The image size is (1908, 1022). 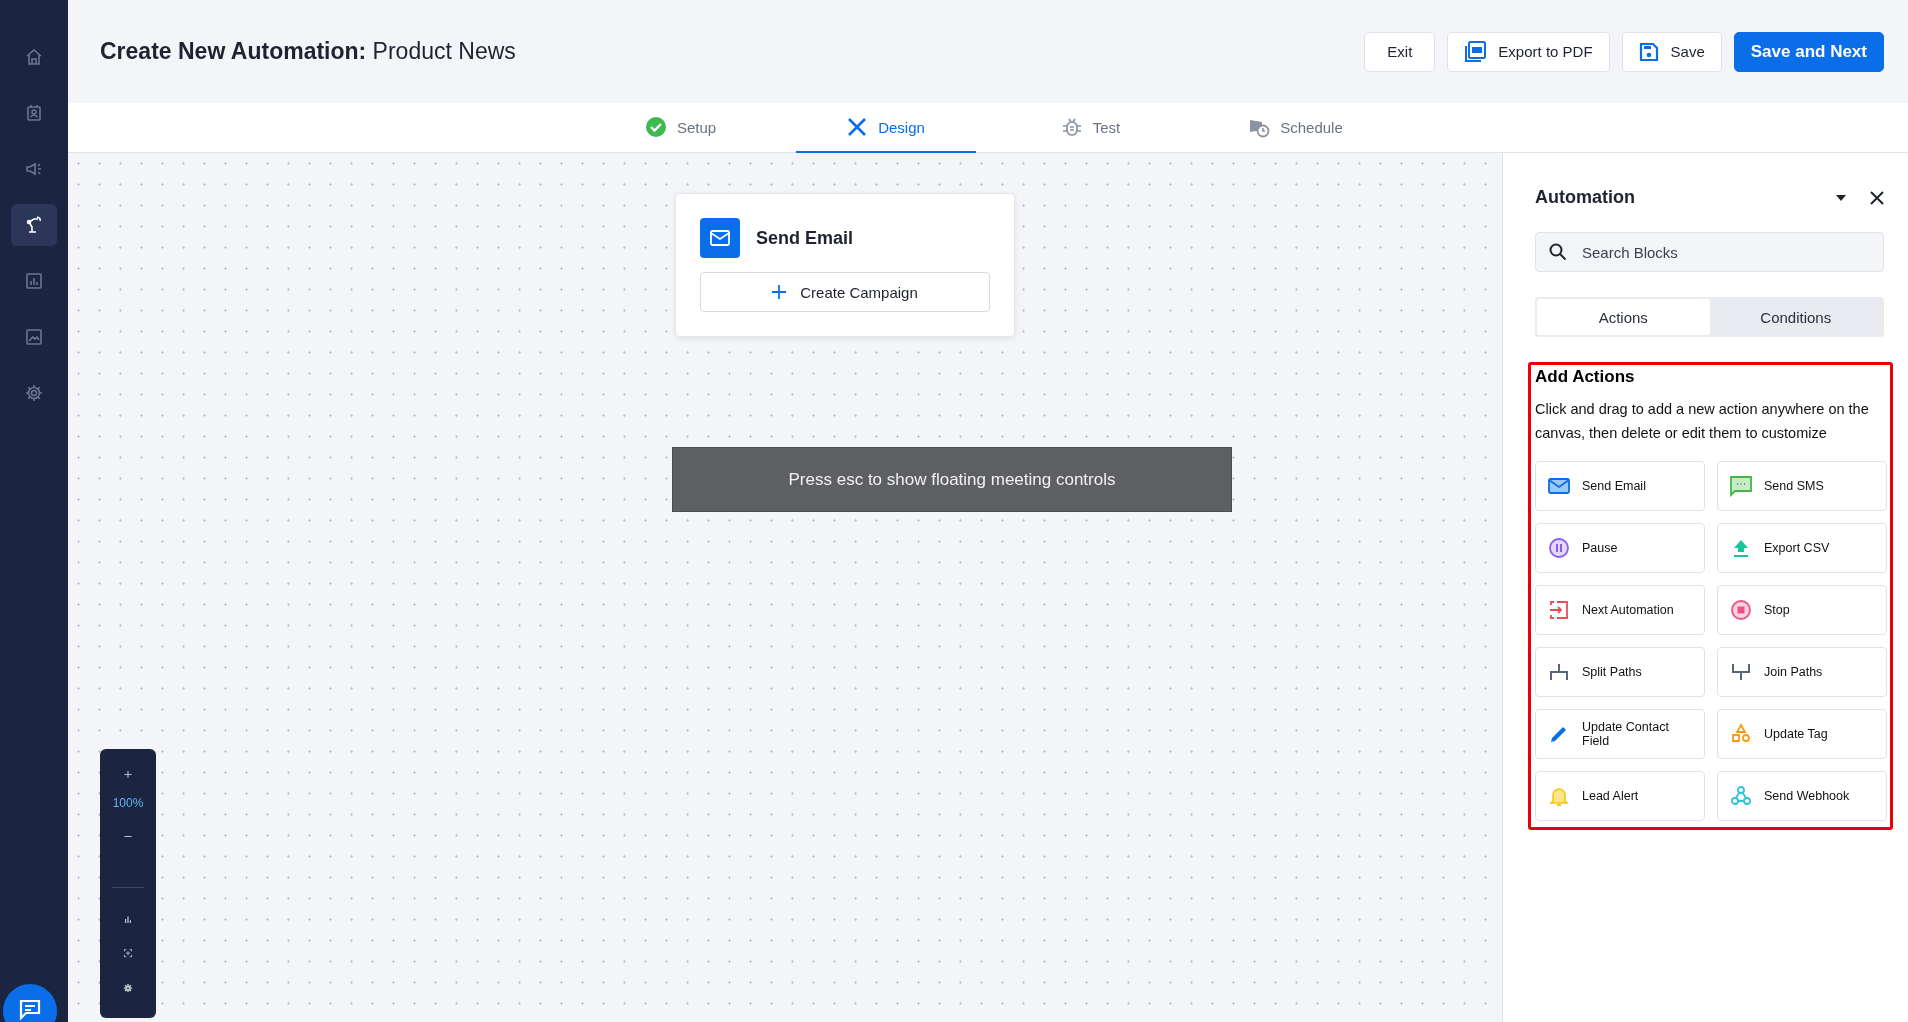 I want to click on shapes-icon, so click(x=1741, y=734).